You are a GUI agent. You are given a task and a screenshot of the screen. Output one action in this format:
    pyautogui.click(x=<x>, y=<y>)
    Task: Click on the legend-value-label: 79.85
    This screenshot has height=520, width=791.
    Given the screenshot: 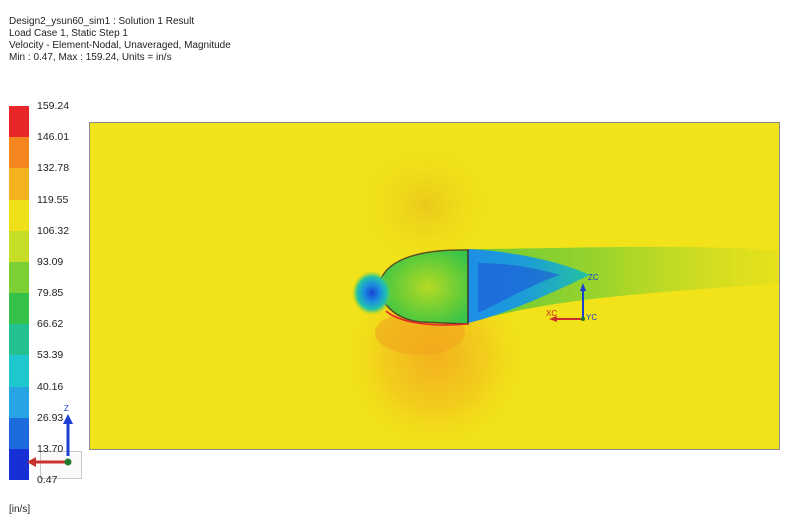 What is the action you would take?
    pyautogui.click(x=50, y=293)
    